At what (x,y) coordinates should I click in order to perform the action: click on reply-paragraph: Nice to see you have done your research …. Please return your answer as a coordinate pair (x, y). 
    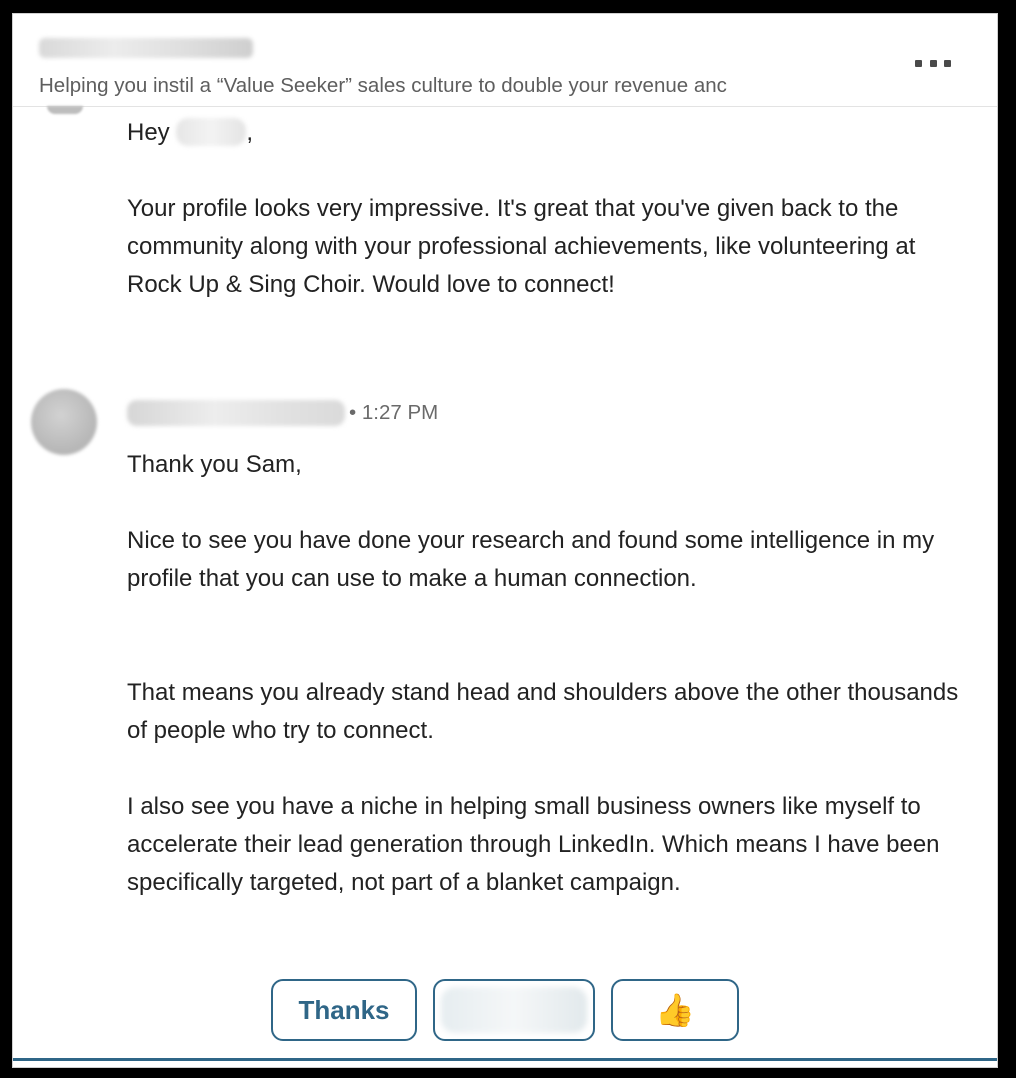
    Looking at the image, I should click on (531, 559).